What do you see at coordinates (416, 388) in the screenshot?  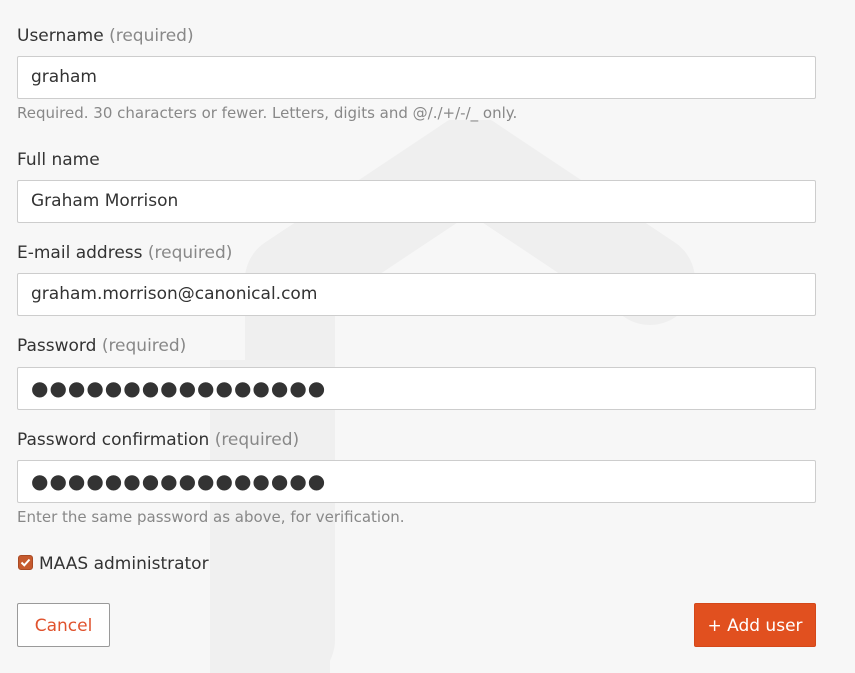 I see `password-input: ●●●●●●●●●●●●●●●●` at bounding box center [416, 388].